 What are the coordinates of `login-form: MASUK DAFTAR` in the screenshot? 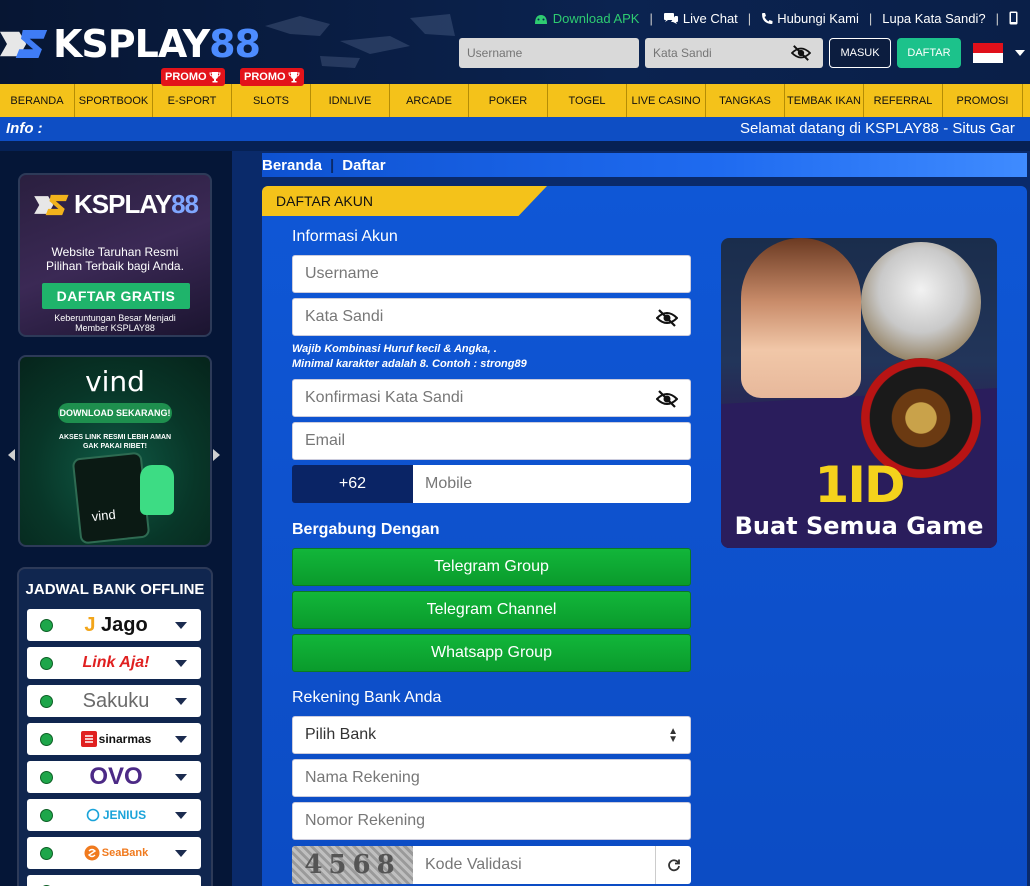 It's located at (742, 53).